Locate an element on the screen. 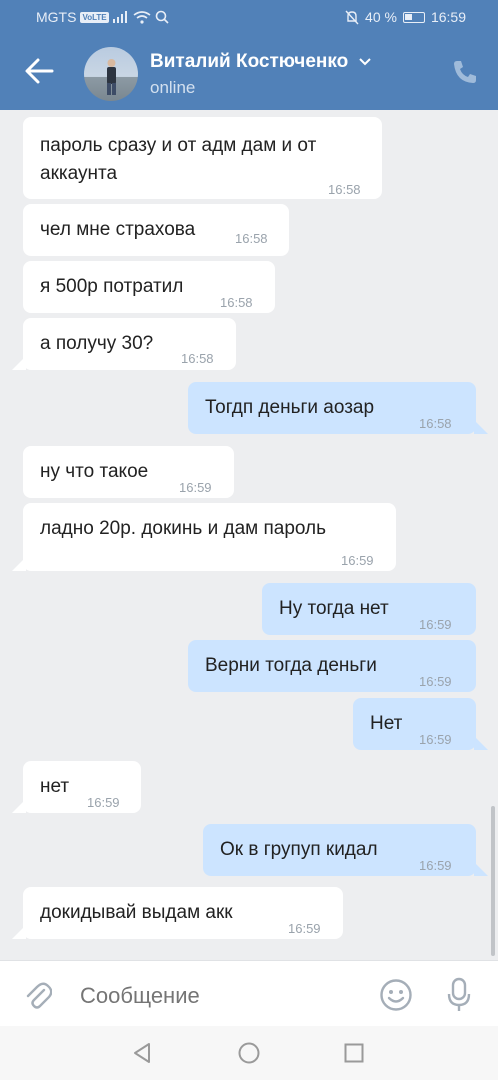 Image resolution: width=498 pixels, height=1080 pixels. outgoing-message: Ок в групуп кидал 16:59 is located at coordinates (339, 850).